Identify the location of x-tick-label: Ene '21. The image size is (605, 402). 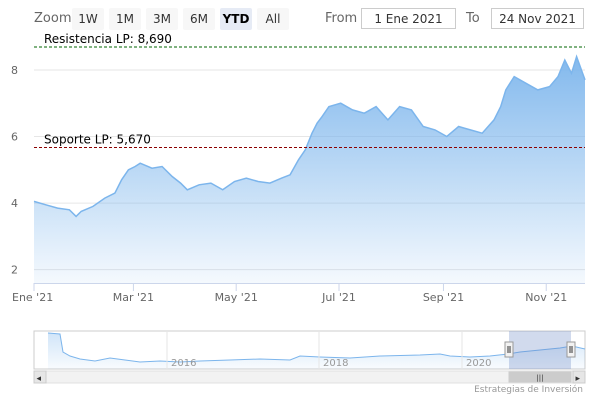
(32, 297).